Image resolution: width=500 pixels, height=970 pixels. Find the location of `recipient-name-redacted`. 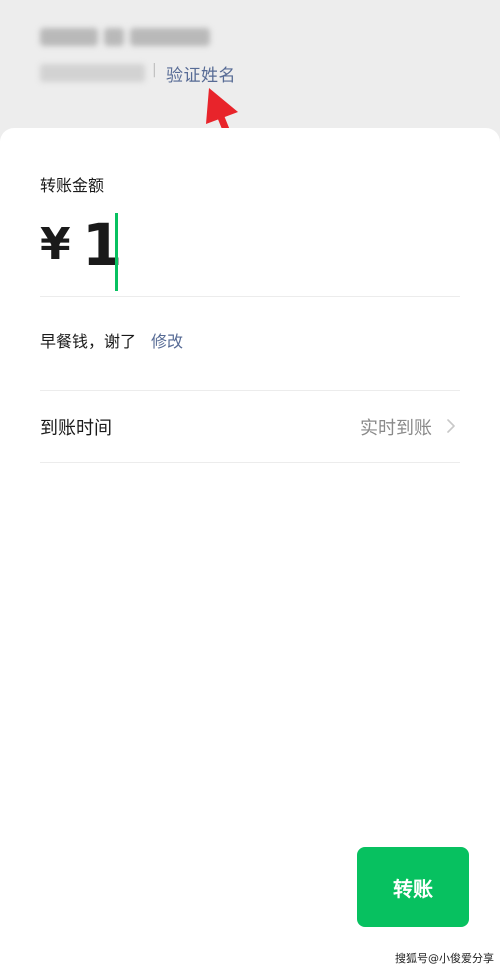

recipient-name-redacted is located at coordinates (125, 39).